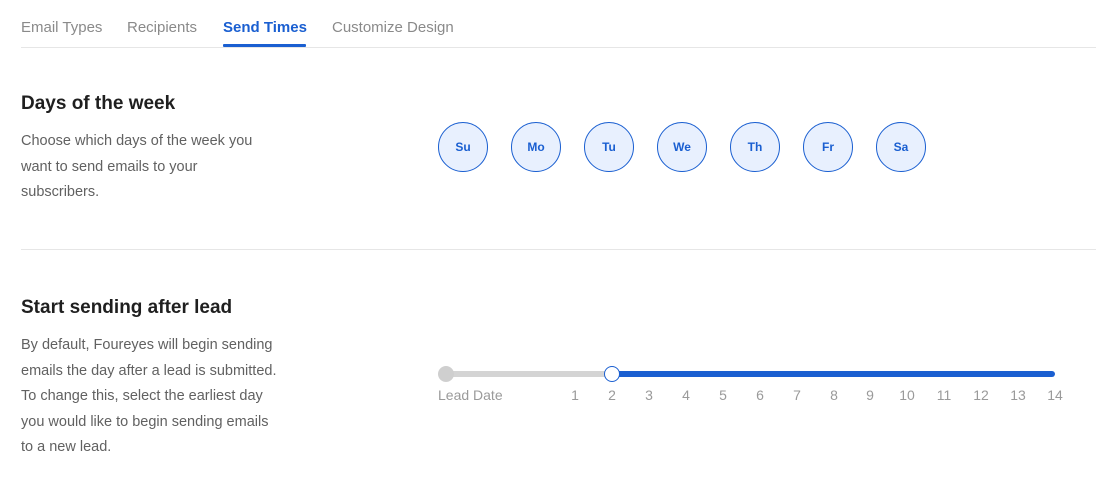 This screenshot has height=480, width=1096. Describe the element at coordinates (609, 147) in the screenshot. I see `day-toggle-tuesday: Tu` at that location.